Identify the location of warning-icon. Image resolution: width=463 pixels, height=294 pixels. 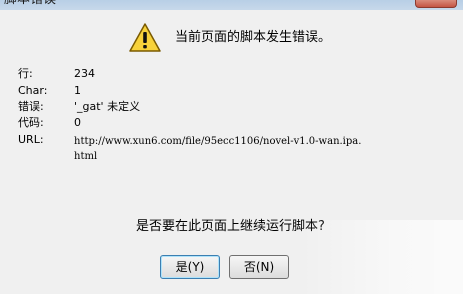
(145, 37).